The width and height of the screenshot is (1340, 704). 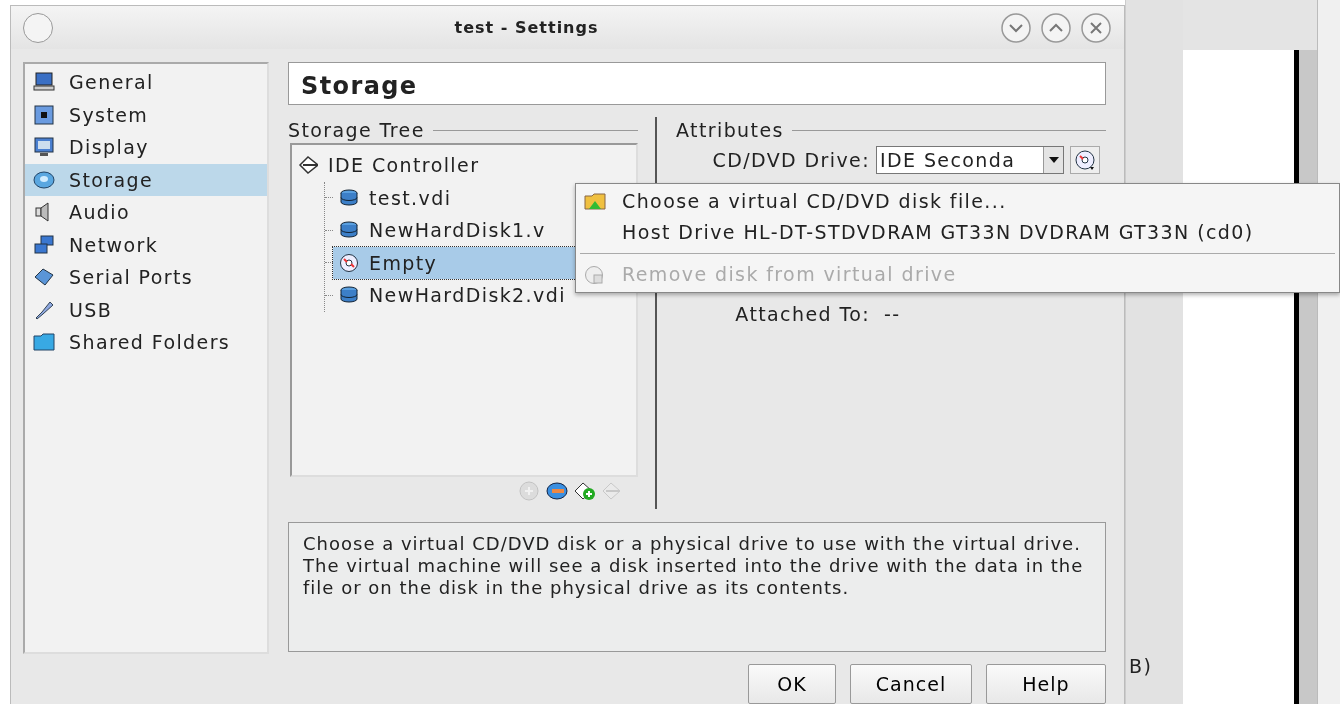 What do you see at coordinates (44, 114) in the screenshot?
I see `chip-icon` at bounding box center [44, 114].